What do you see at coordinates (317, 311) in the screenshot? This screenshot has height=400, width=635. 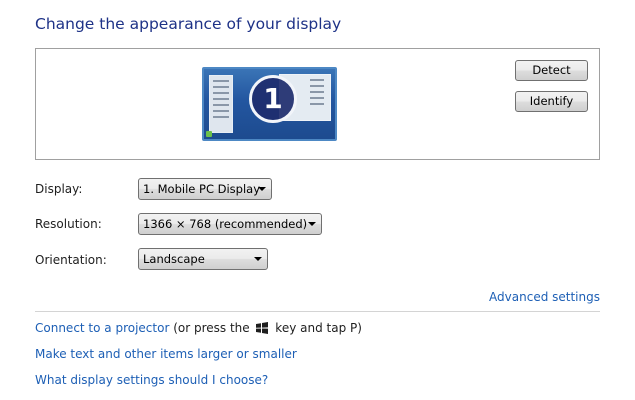 I see `divider` at bounding box center [317, 311].